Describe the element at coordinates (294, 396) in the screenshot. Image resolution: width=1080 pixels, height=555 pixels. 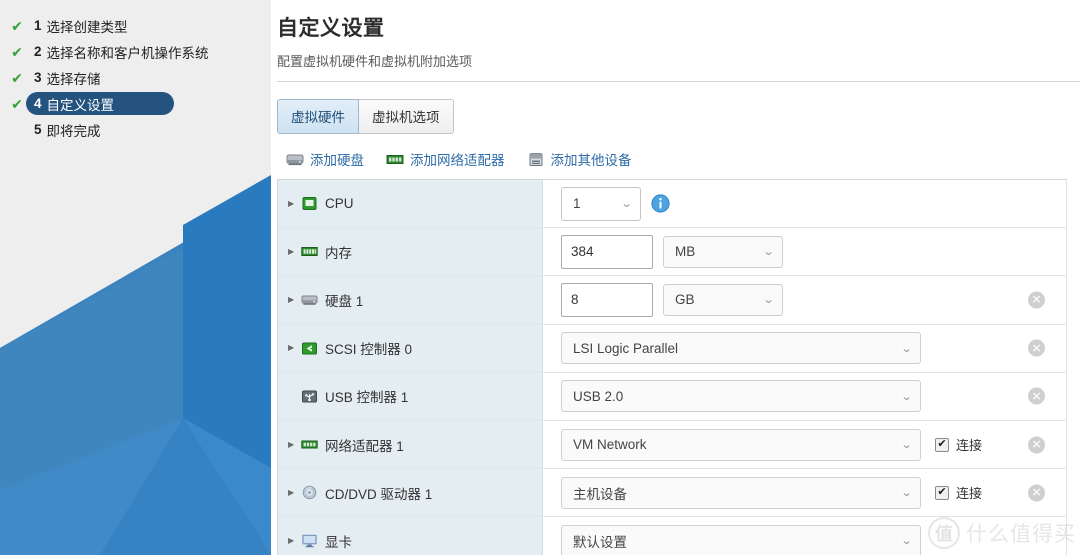
I see `chevron-placeholder: ▶` at that location.